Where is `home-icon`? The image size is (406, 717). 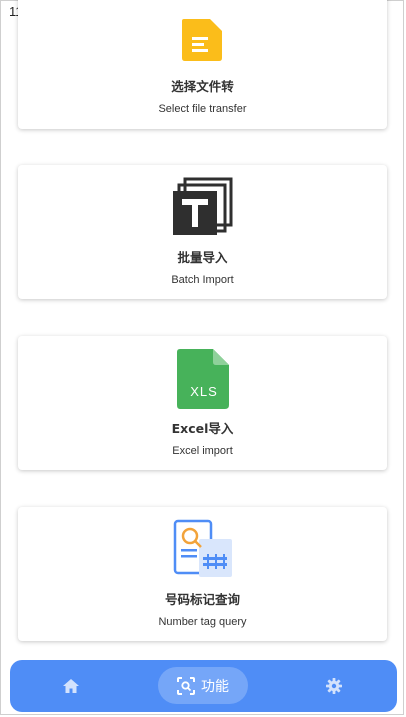 home-icon is located at coordinates (71, 686).